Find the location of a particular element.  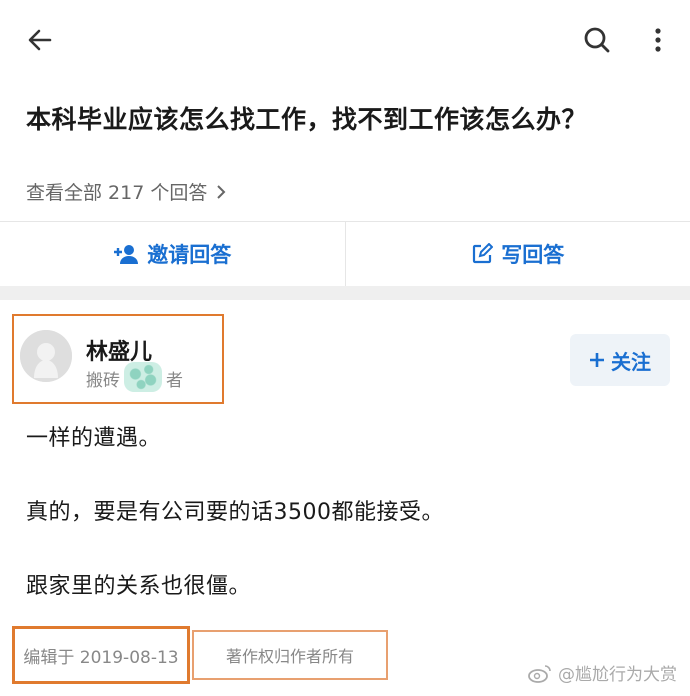

copyright-notice: 著作权归作者所有 is located at coordinates (290, 655).